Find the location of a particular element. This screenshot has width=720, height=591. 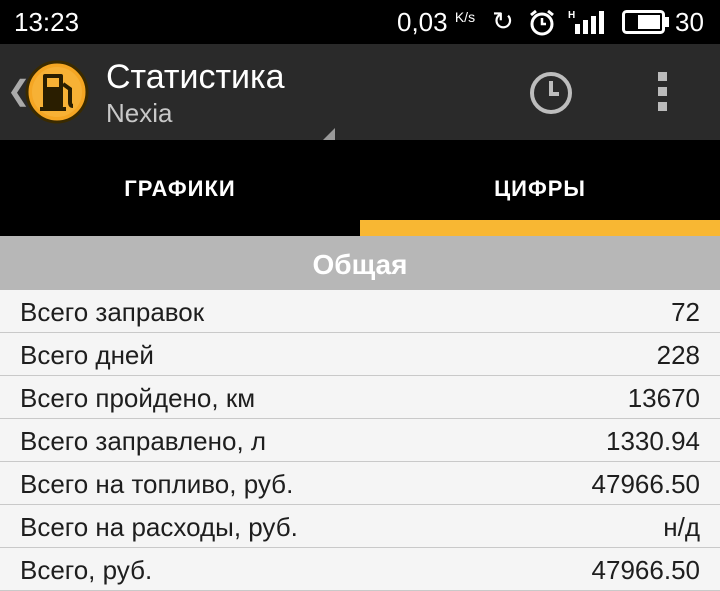

sync-icon: ↻ is located at coordinates (503, 21).